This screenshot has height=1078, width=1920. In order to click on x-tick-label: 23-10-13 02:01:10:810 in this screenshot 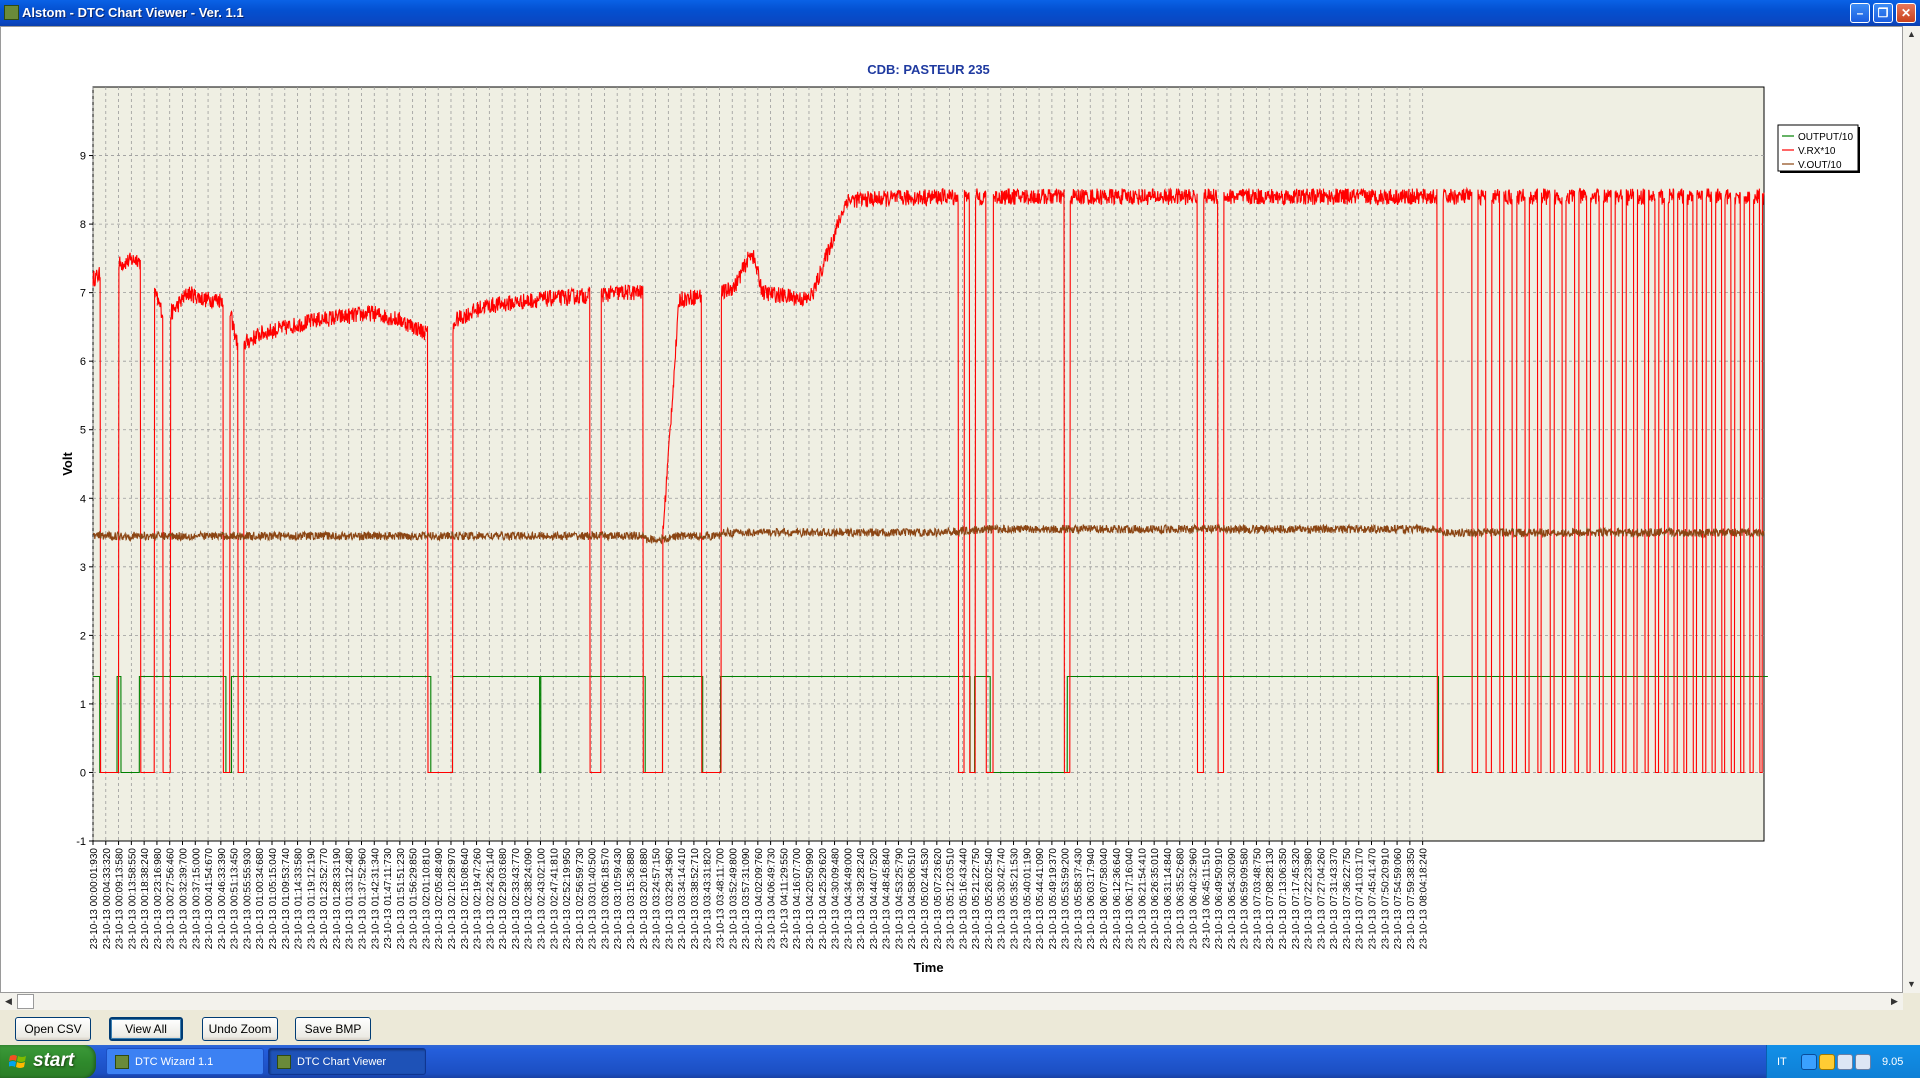, I will do `click(426, 899)`.